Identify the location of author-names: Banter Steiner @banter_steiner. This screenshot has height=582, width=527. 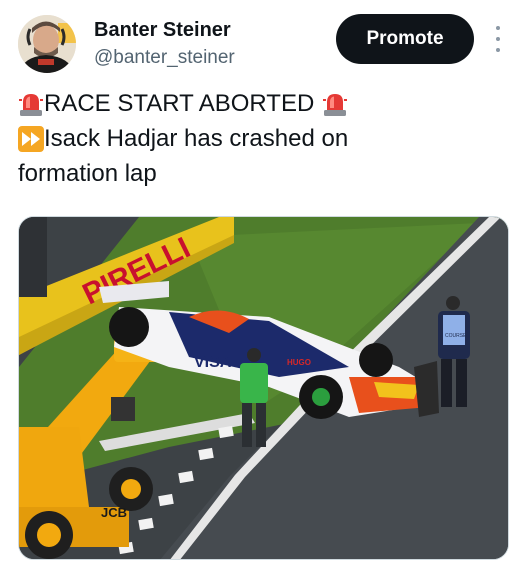
(164, 44).